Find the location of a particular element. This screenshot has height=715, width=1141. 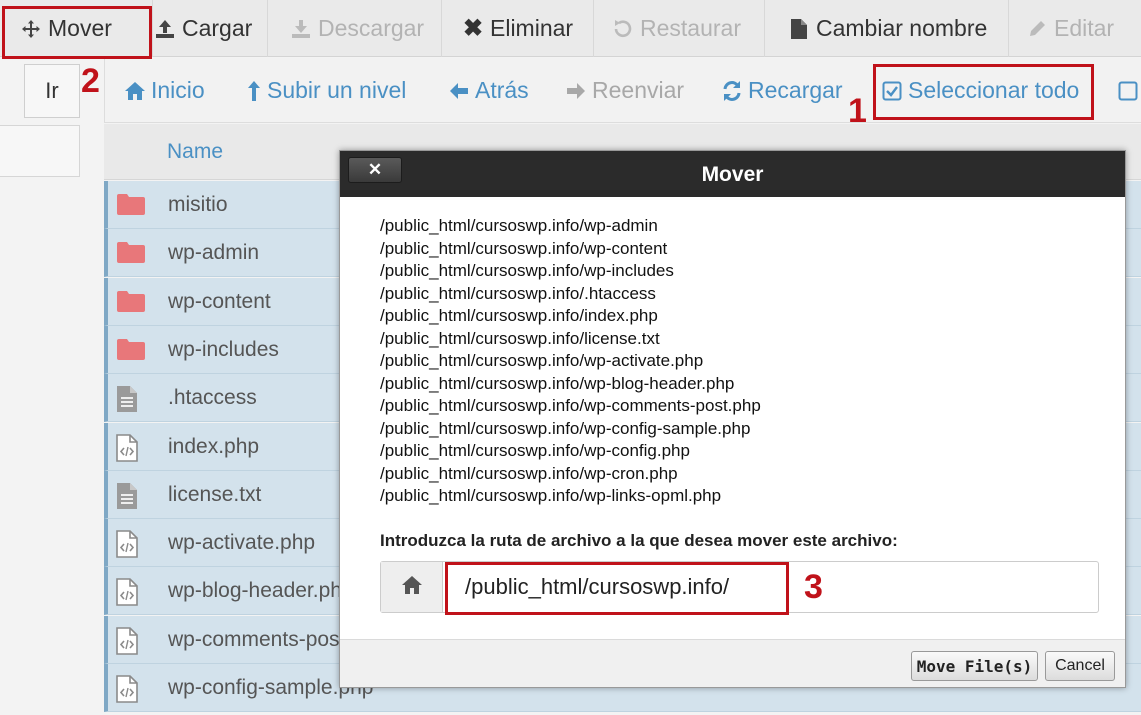

undo-icon is located at coordinates (623, 29).